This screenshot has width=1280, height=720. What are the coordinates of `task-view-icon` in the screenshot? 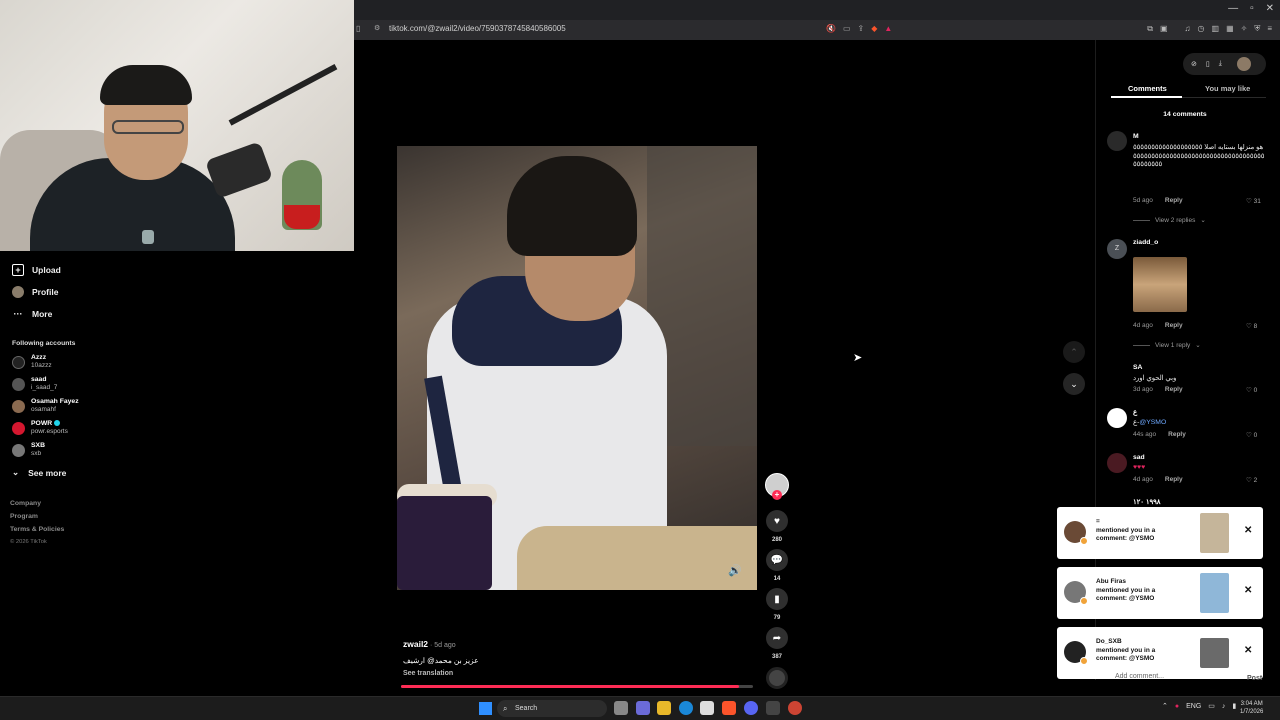 It's located at (621, 708).